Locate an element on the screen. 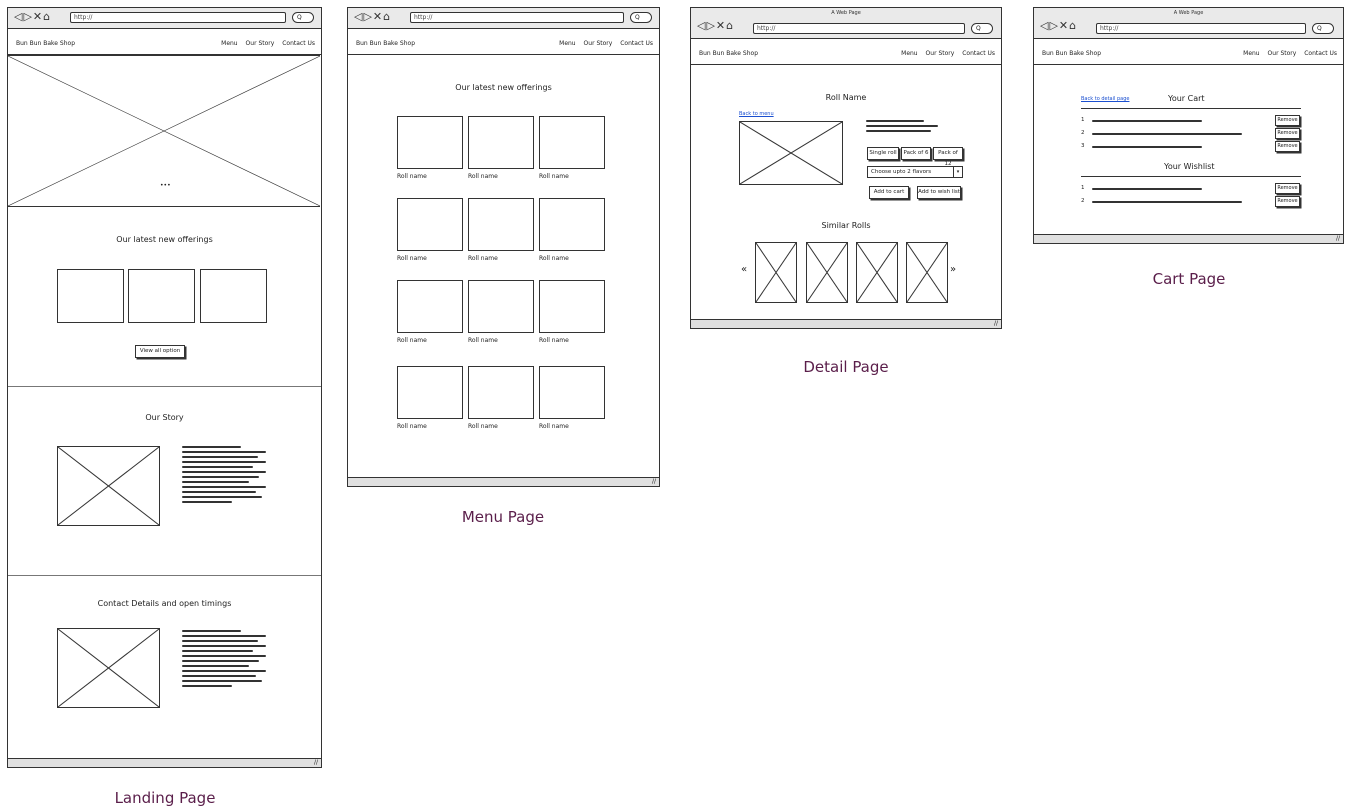 The height and width of the screenshot is (812, 1349). contact-image-placeholder is located at coordinates (108, 668).